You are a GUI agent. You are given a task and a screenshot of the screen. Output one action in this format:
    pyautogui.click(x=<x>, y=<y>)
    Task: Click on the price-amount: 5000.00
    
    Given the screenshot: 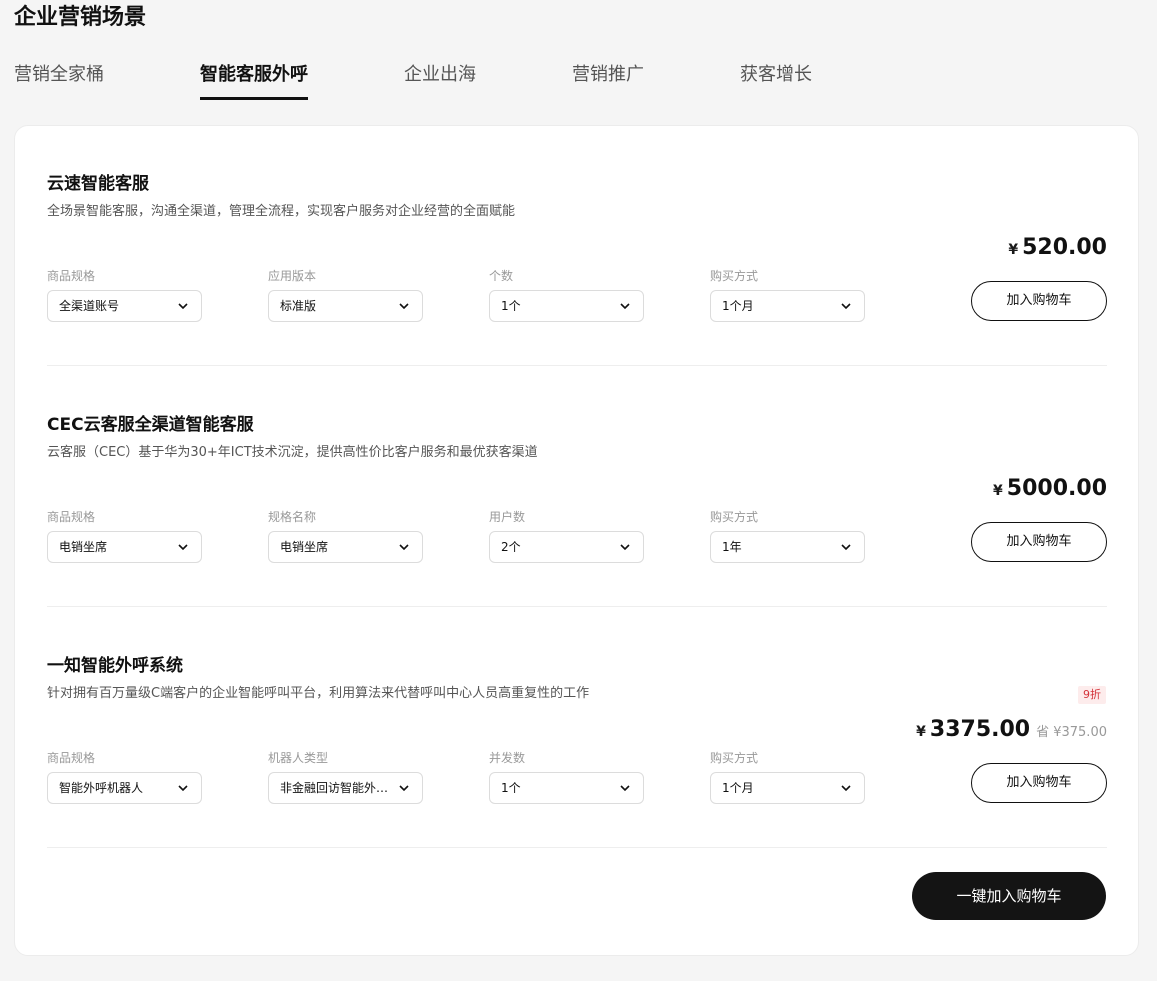 What is the action you would take?
    pyautogui.click(x=1056, y=488)
    